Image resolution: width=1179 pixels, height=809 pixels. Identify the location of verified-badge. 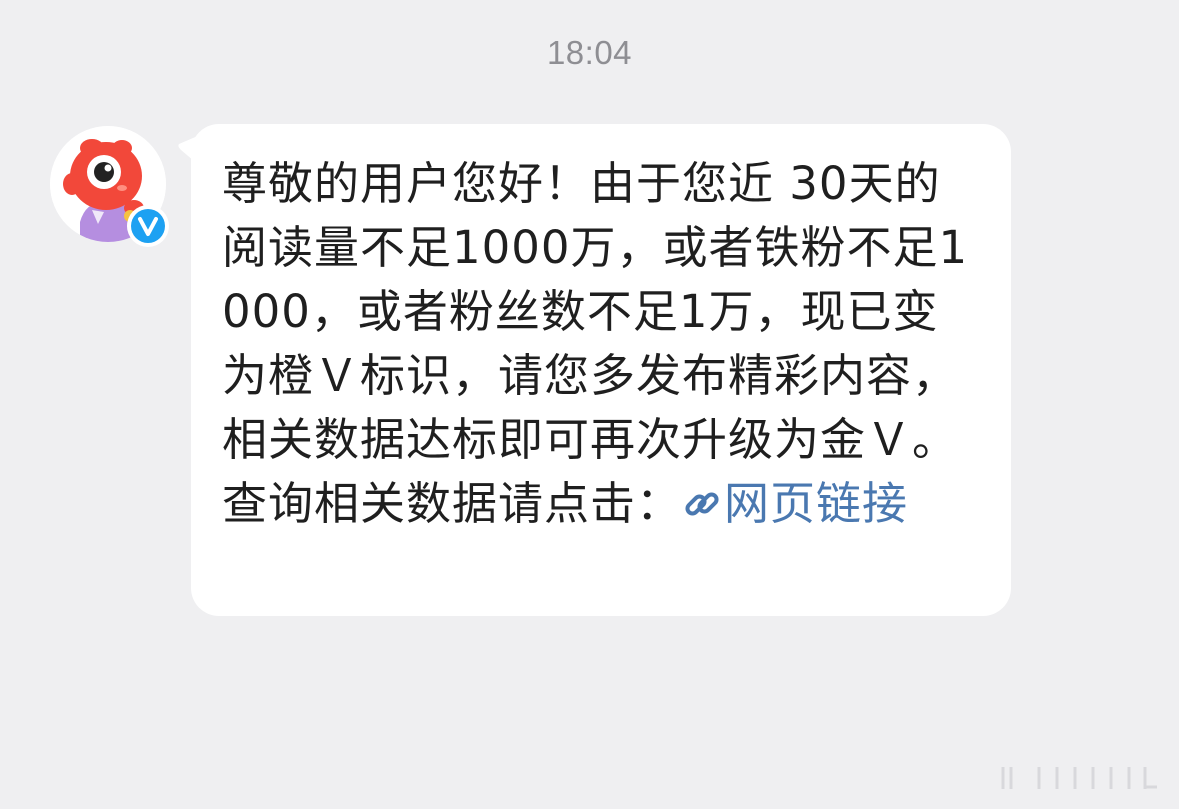
(148, 226).